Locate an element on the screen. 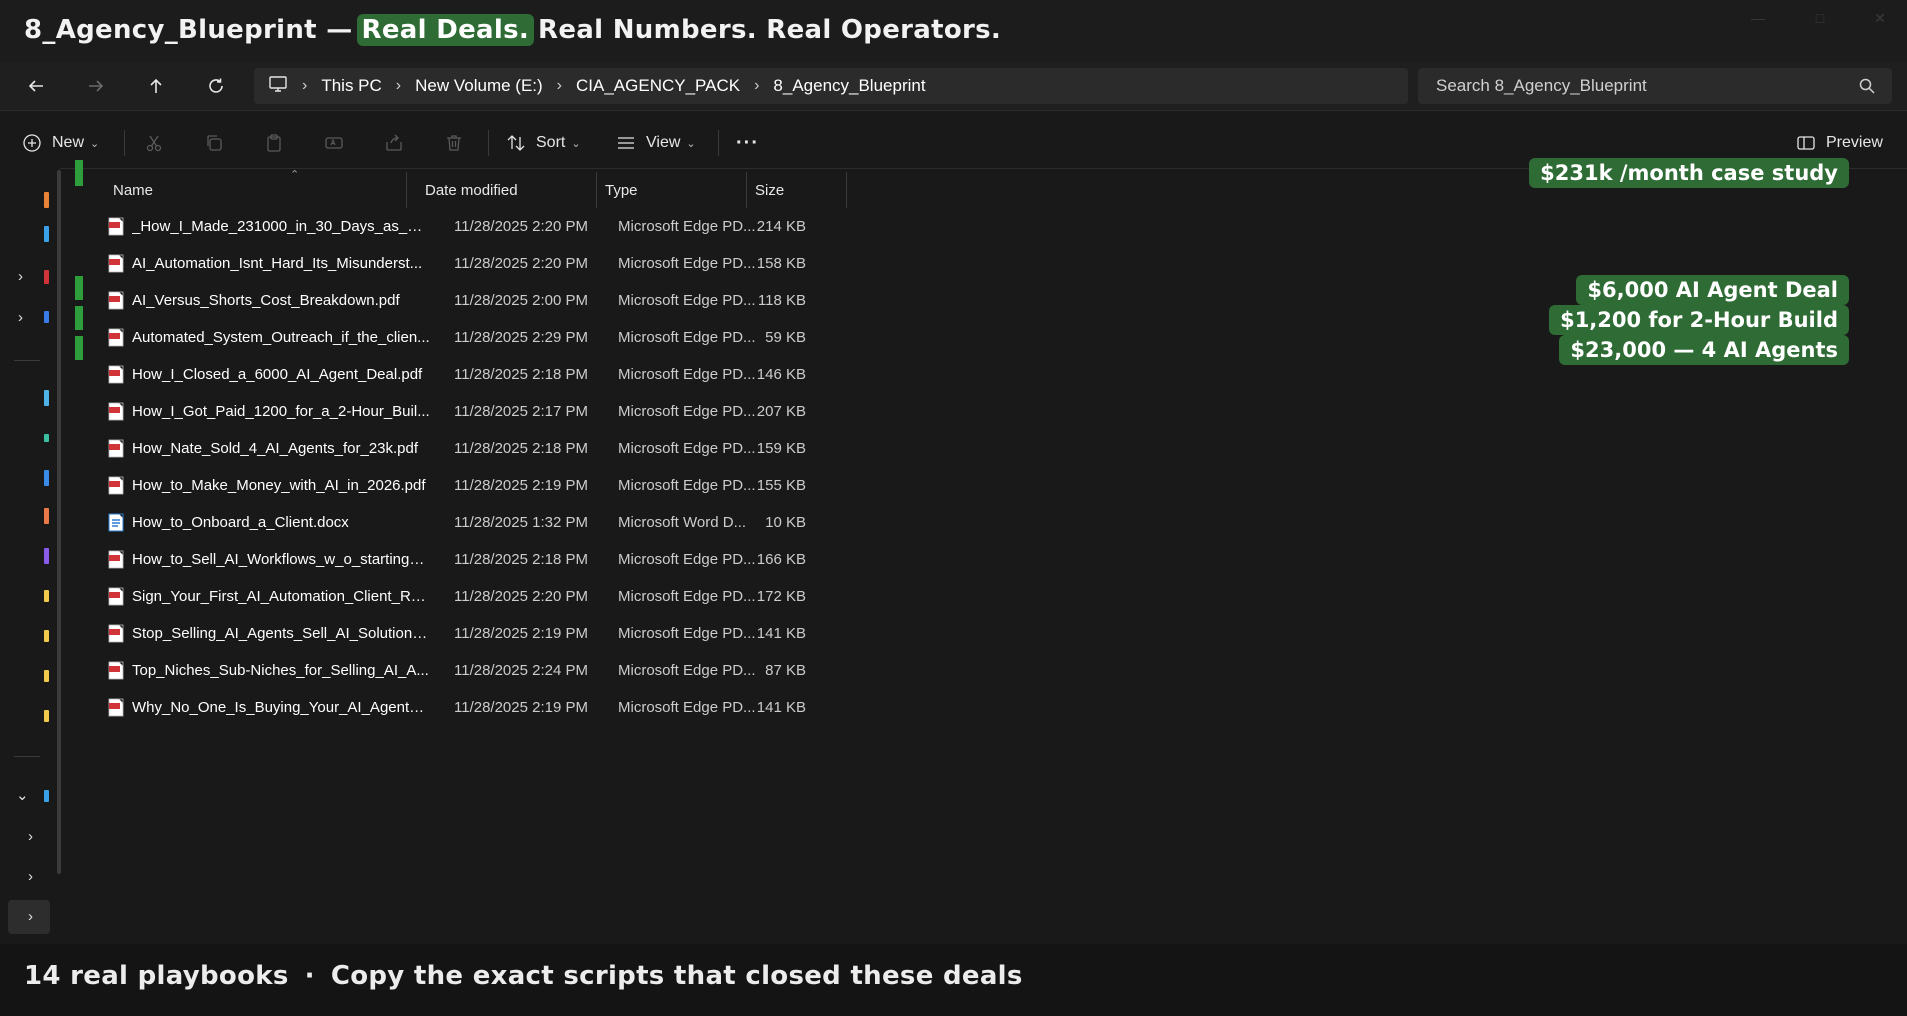  rename-icon is located at coordinates (334, 143).